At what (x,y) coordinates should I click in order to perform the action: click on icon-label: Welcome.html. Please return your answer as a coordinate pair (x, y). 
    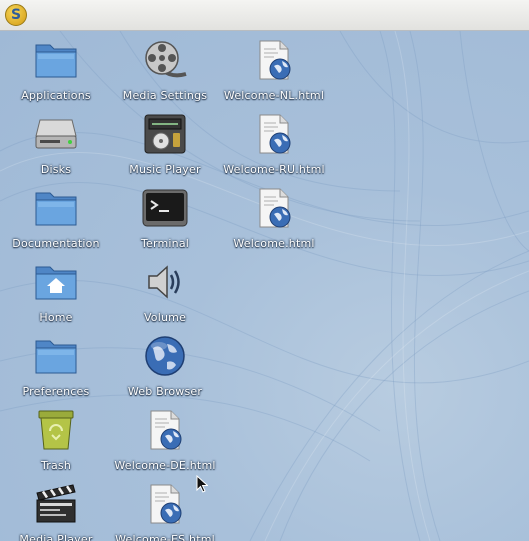
    Looking at the image, I should click on (274, 243).